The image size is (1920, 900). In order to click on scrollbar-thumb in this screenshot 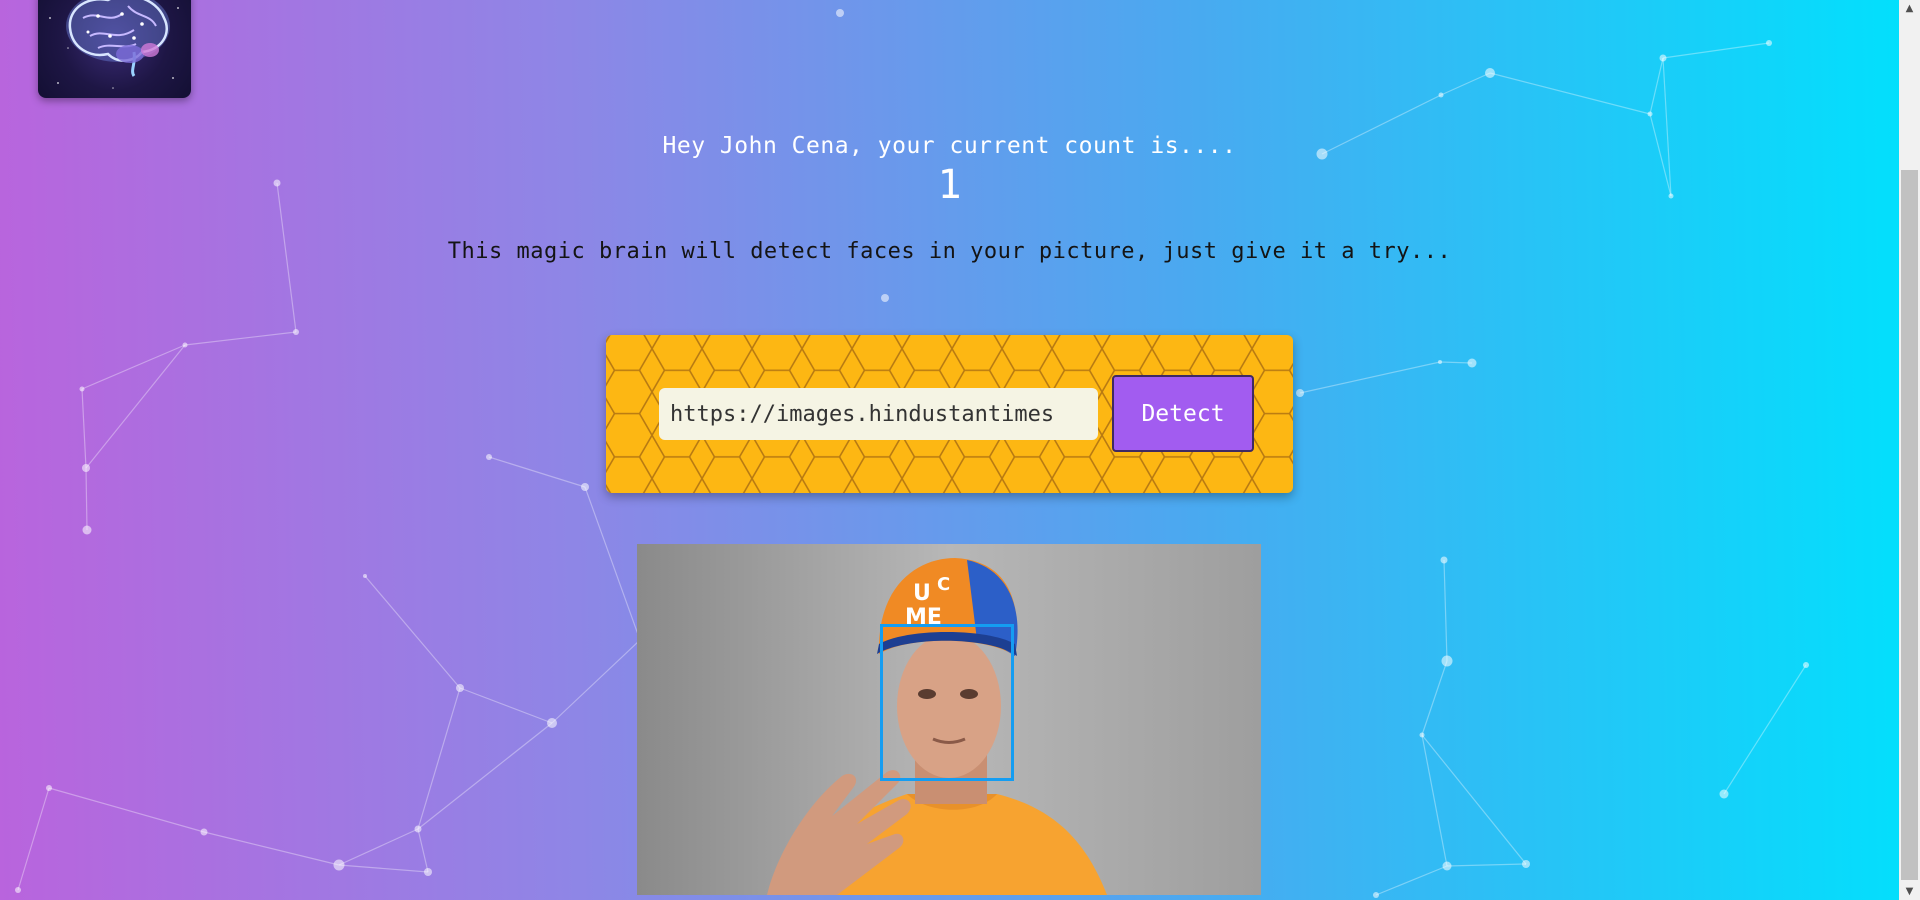, I will do `click(1909, 525)`.